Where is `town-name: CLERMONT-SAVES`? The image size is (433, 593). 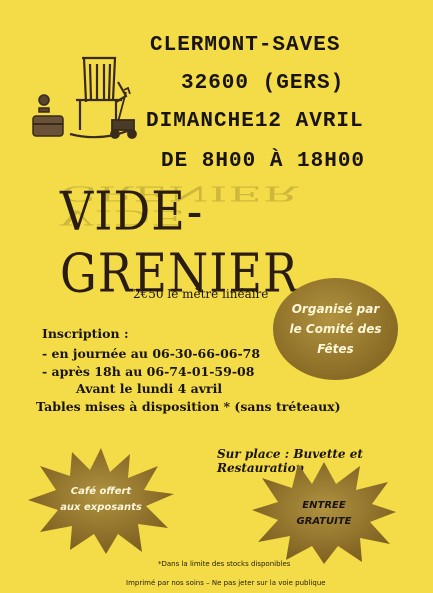 town-name: CLERMONT-SAVES is located at coordinates (245, 45).